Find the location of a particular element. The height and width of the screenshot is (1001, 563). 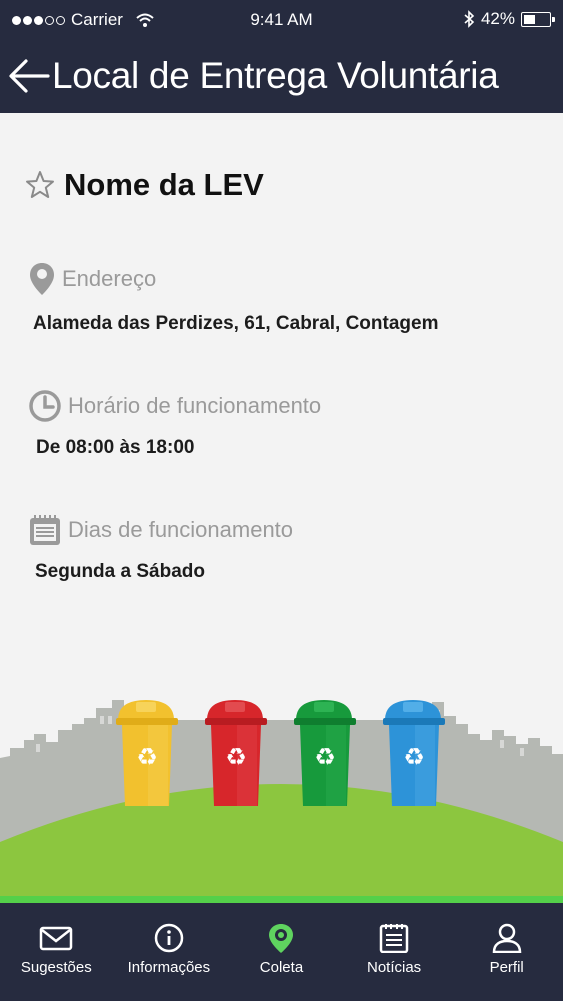

tab-coleta: Coleta is located at coordinates (281, 952).